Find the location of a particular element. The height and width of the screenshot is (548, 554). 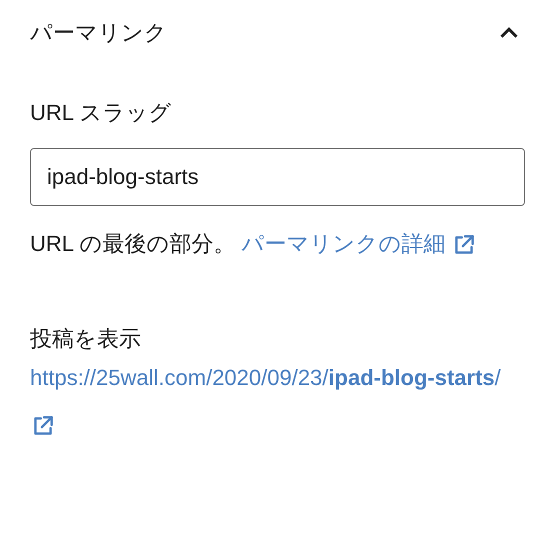

panel-title: パーマリンク is located at coordinates (98, 33).